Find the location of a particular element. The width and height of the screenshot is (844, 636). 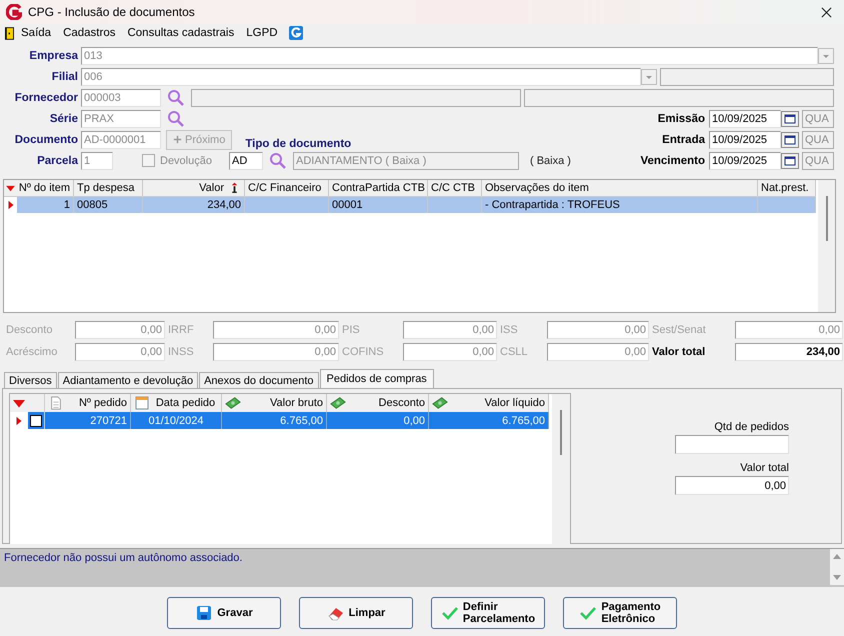

column-header: Nat.prest. is located at coordinates (787, 188).